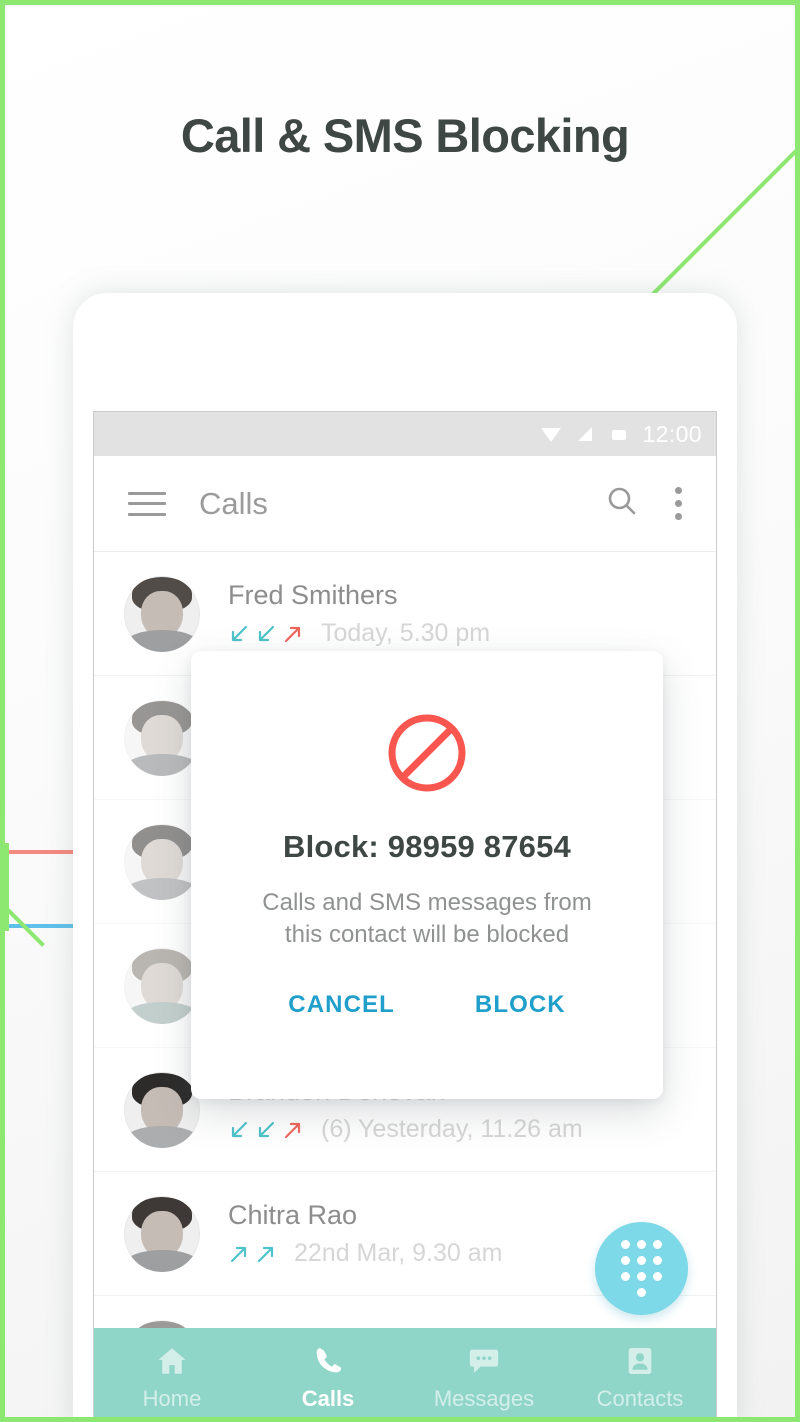 The height and width of the screenshot is (1422, 800). I want to click on call-meta: Today, 5.30 pm, so click(359, 633).